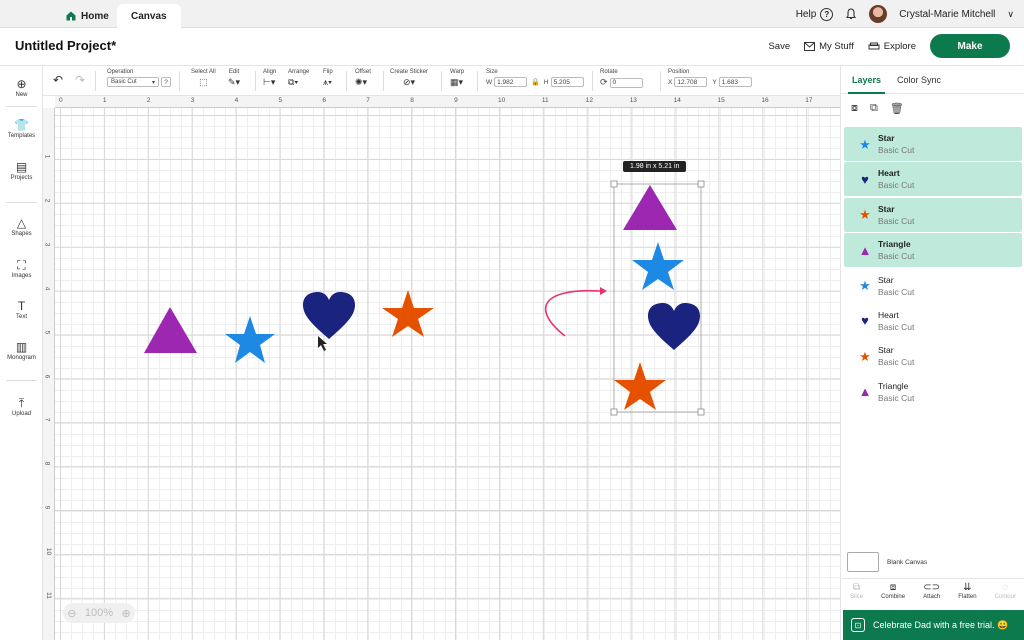 Image resolution: width=1024 pixels, height=640 pixels. What do you see at coordinates (328, 78) in the screenshot?
I see `flip-group: Flip ⩚▾` at bounding box center [328, 78].